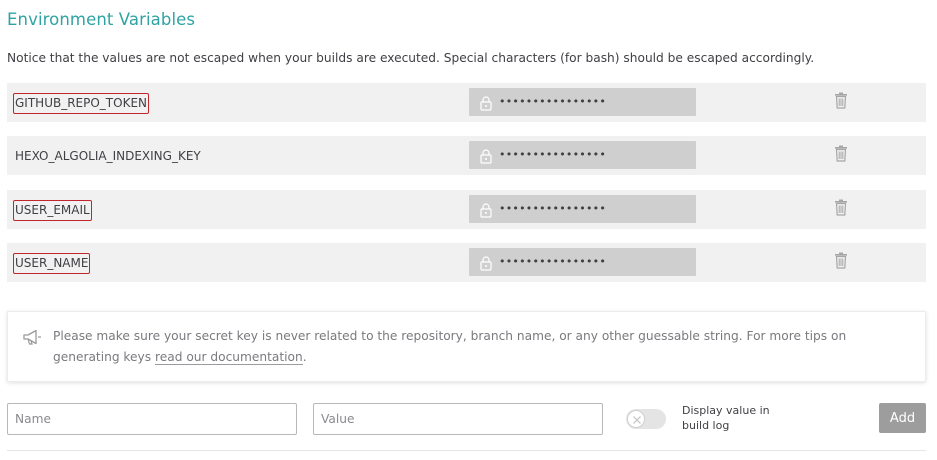 Image resolution: width=937 pixels, height=460 pixels. I want to click on megaphone-icon, so click(32, 337).